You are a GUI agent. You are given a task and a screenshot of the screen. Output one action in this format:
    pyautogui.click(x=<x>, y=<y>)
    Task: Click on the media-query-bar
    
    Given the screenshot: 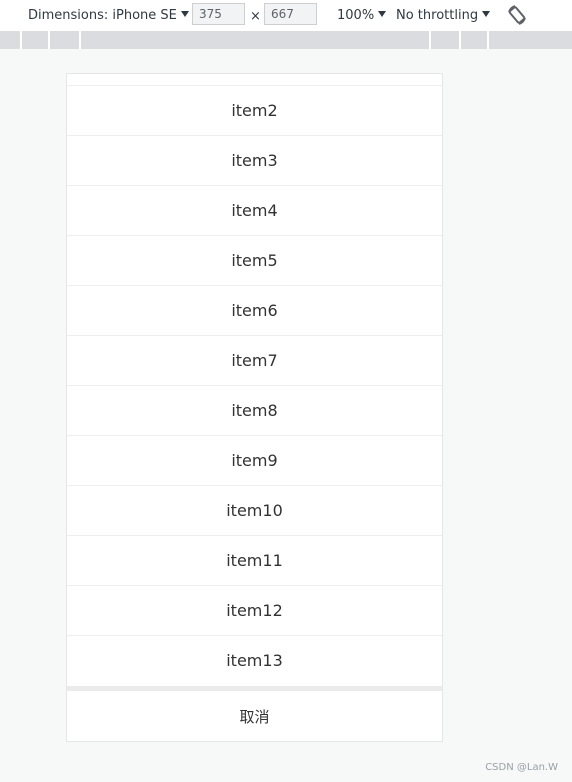 What is the action you would take?
    pyautogui.click(x=286, y=40)
    